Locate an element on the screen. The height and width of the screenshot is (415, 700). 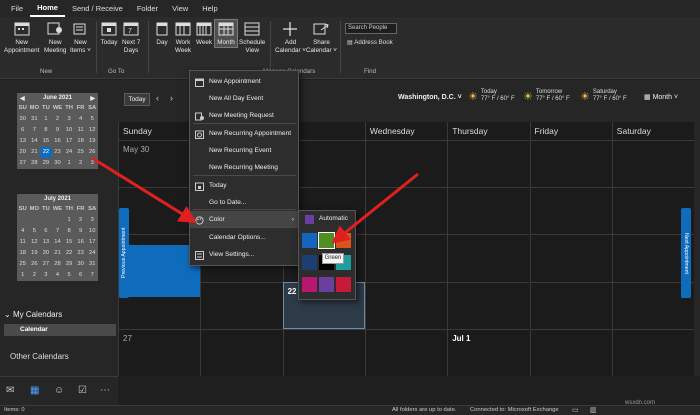
next-month-icon: ▶ is located at coordinates (92, 98).